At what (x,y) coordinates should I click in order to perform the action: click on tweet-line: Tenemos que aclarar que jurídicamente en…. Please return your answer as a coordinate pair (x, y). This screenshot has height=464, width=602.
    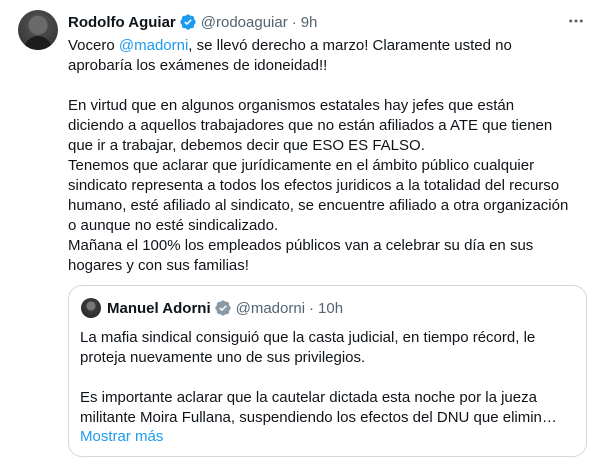
    Looking at the image, I should click on (301, 165).